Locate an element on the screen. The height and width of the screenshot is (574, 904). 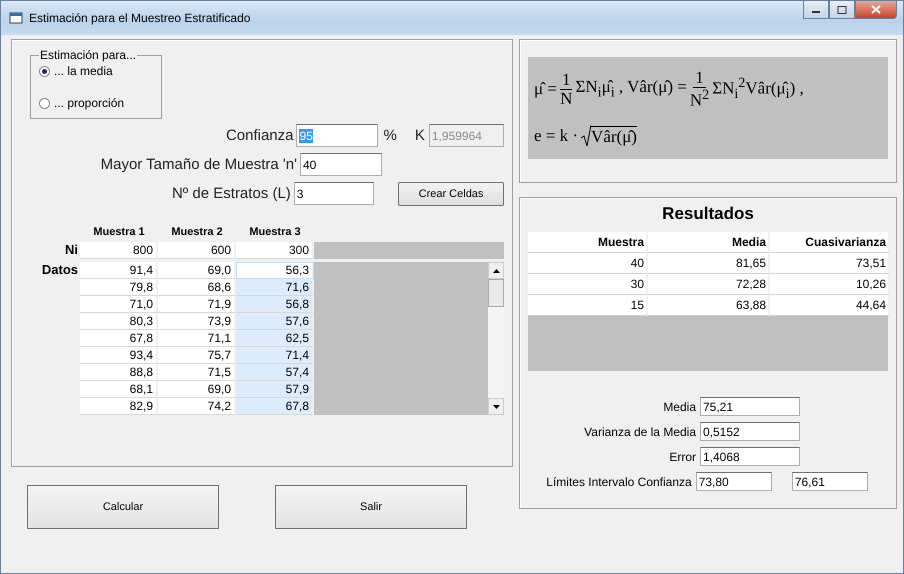
scroll-up-button is located at coordinates (496, 270).